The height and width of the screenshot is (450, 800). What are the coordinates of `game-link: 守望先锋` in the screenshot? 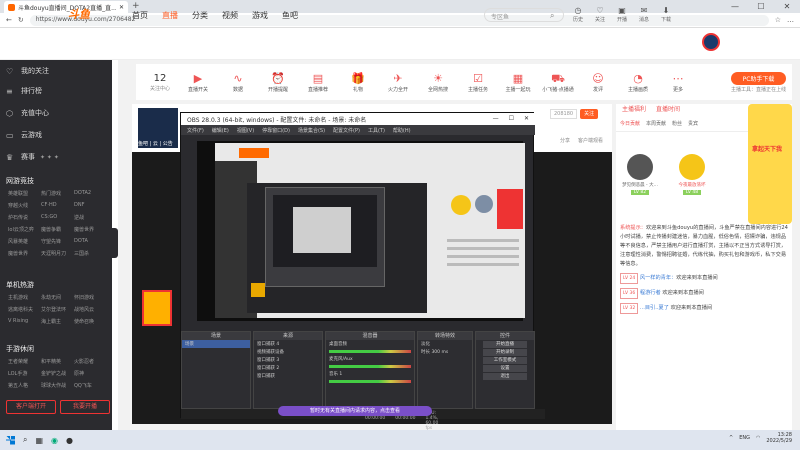 It's located at (57, 241).